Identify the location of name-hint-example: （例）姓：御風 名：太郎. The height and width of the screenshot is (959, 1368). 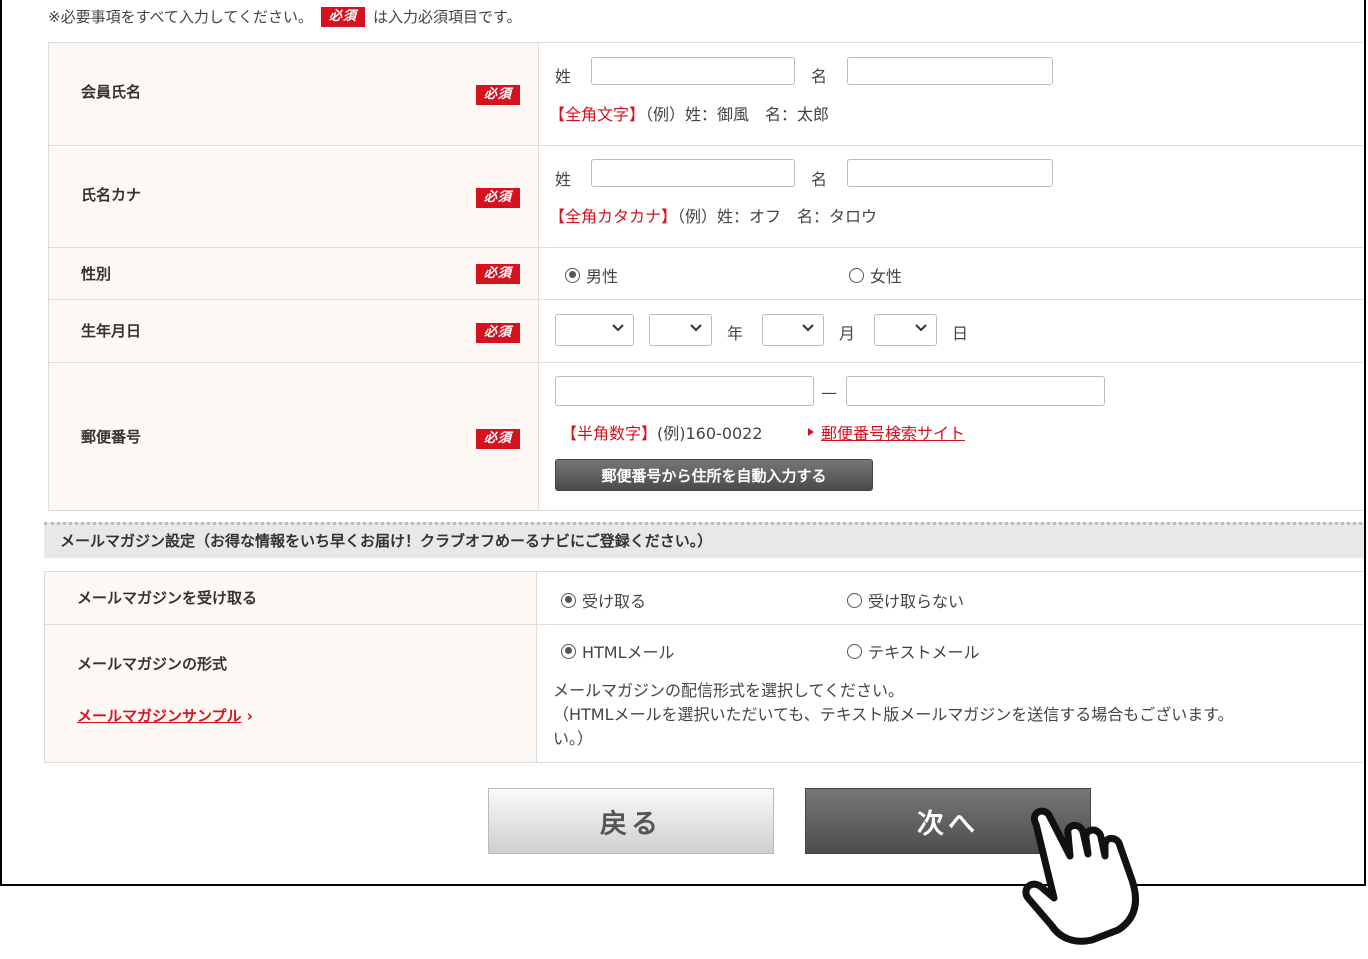
(737, 114).